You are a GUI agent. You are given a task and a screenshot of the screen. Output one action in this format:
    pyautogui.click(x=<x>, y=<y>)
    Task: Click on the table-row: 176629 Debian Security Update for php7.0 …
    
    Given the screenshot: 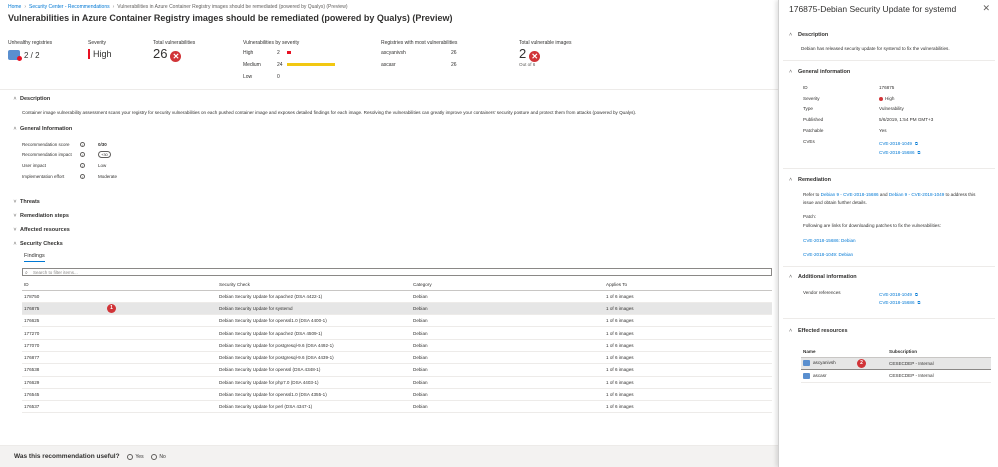 What is the action you would take?
    pyautogui.click(x=397, y=382)
    